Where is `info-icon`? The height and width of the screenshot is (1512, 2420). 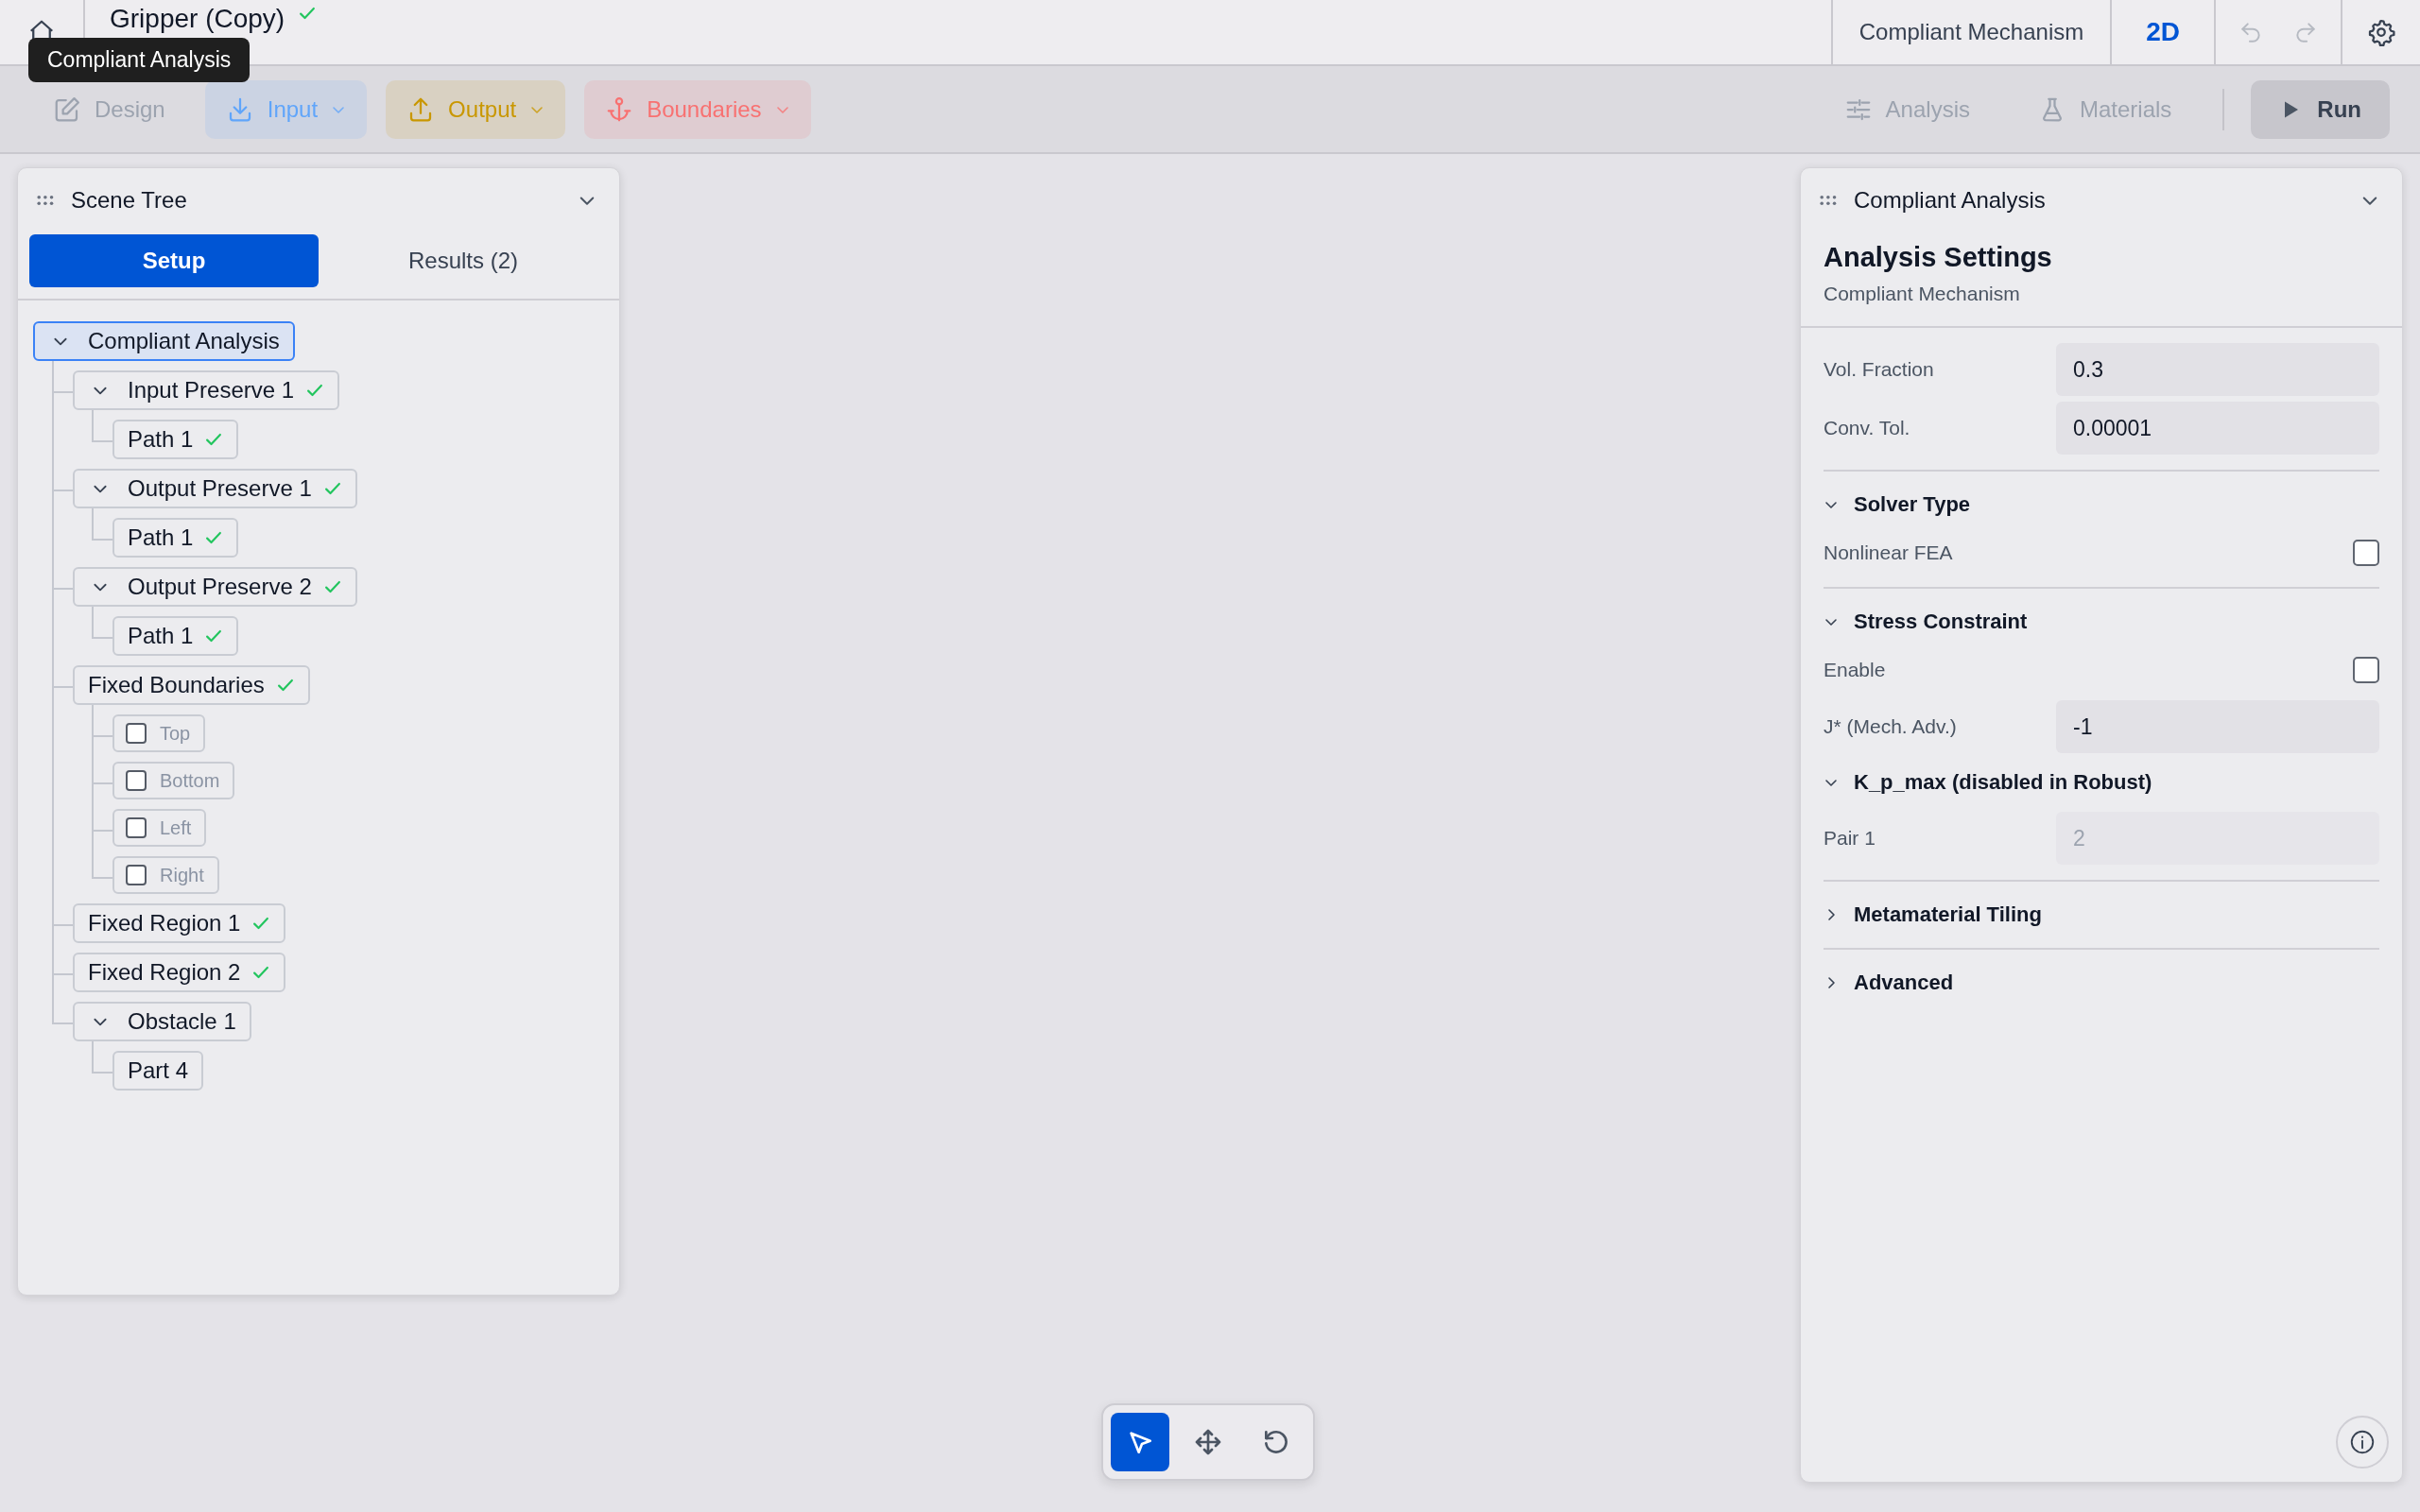
info-icon is located at coordinates (2362, 1442).